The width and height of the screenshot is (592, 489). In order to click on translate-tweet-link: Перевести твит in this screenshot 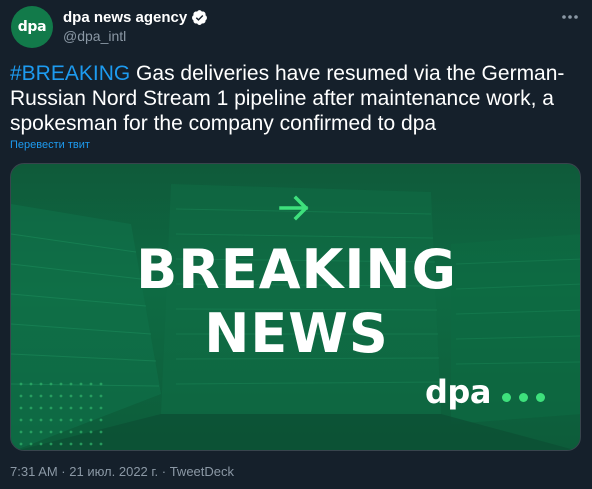, I will do `click(50, 145)`.